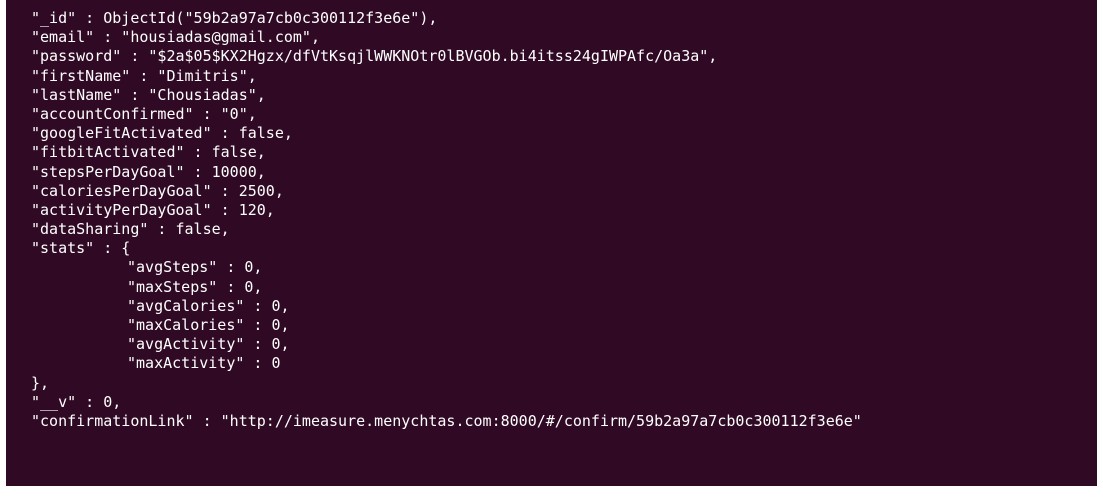 Image resolution: width=1103 pixels, height=500 pixels. Describe the element at coordinates (564, 287) in the screenshot. I see `document-line: "maxSteps" : 0,` at that location.